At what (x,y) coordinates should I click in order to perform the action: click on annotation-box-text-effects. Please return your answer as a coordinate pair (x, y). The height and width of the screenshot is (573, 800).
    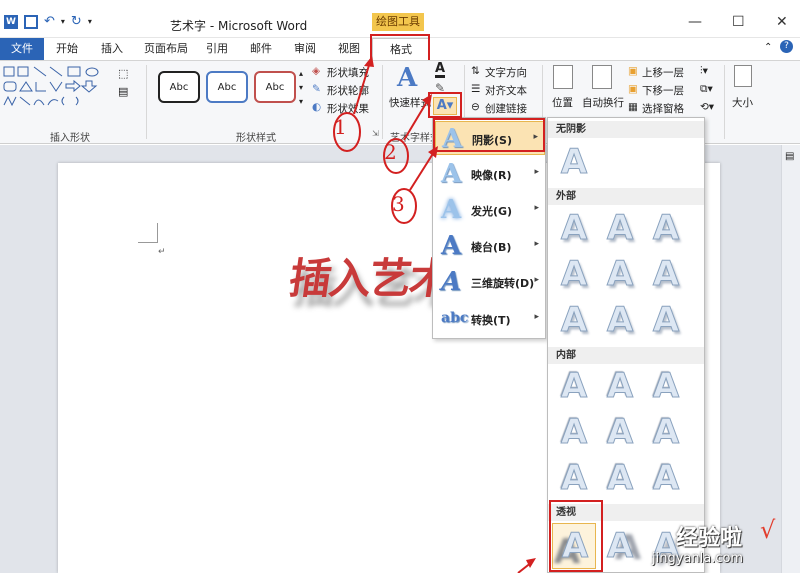
    Looking at the image, I should click on (445, 105).